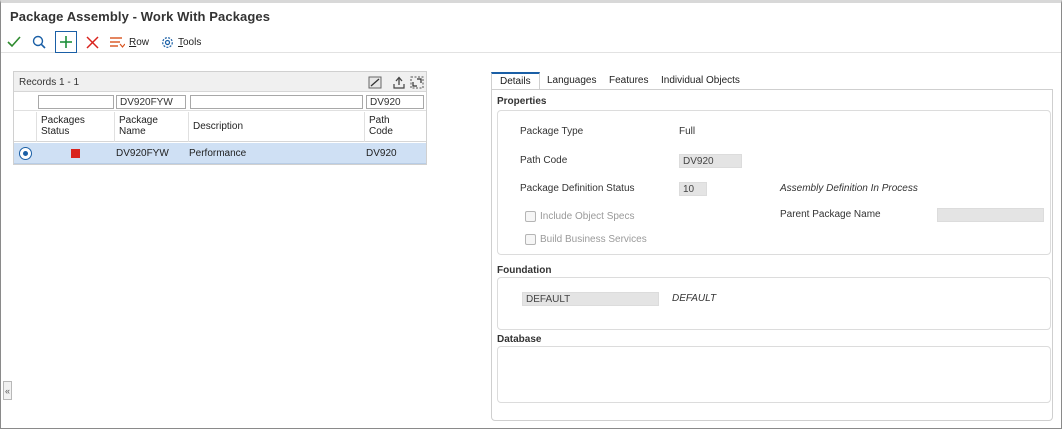  I want to click on tools-menu-label: Tools, so click(190, 42).